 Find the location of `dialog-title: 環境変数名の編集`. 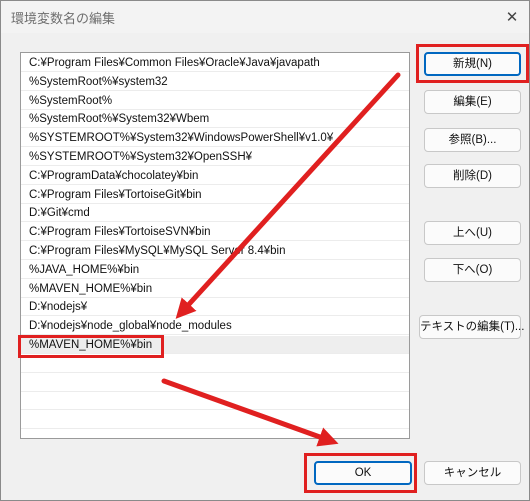

dialog-title: 環境変数名の編集 is located at coordinates (63, 19).